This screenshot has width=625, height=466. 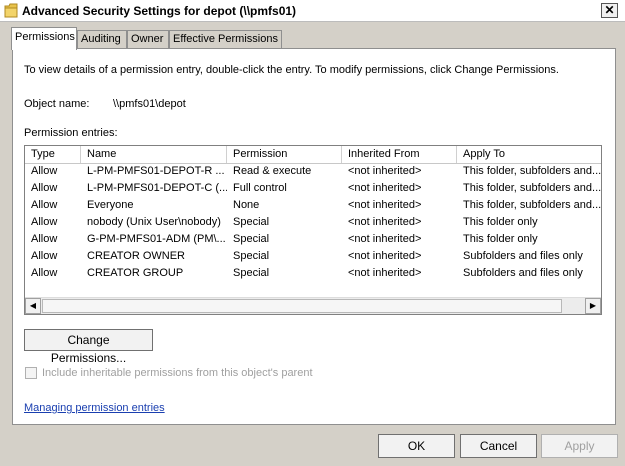 I want to click on arrow-right-icon: ▶, so click(x=593, y=305).